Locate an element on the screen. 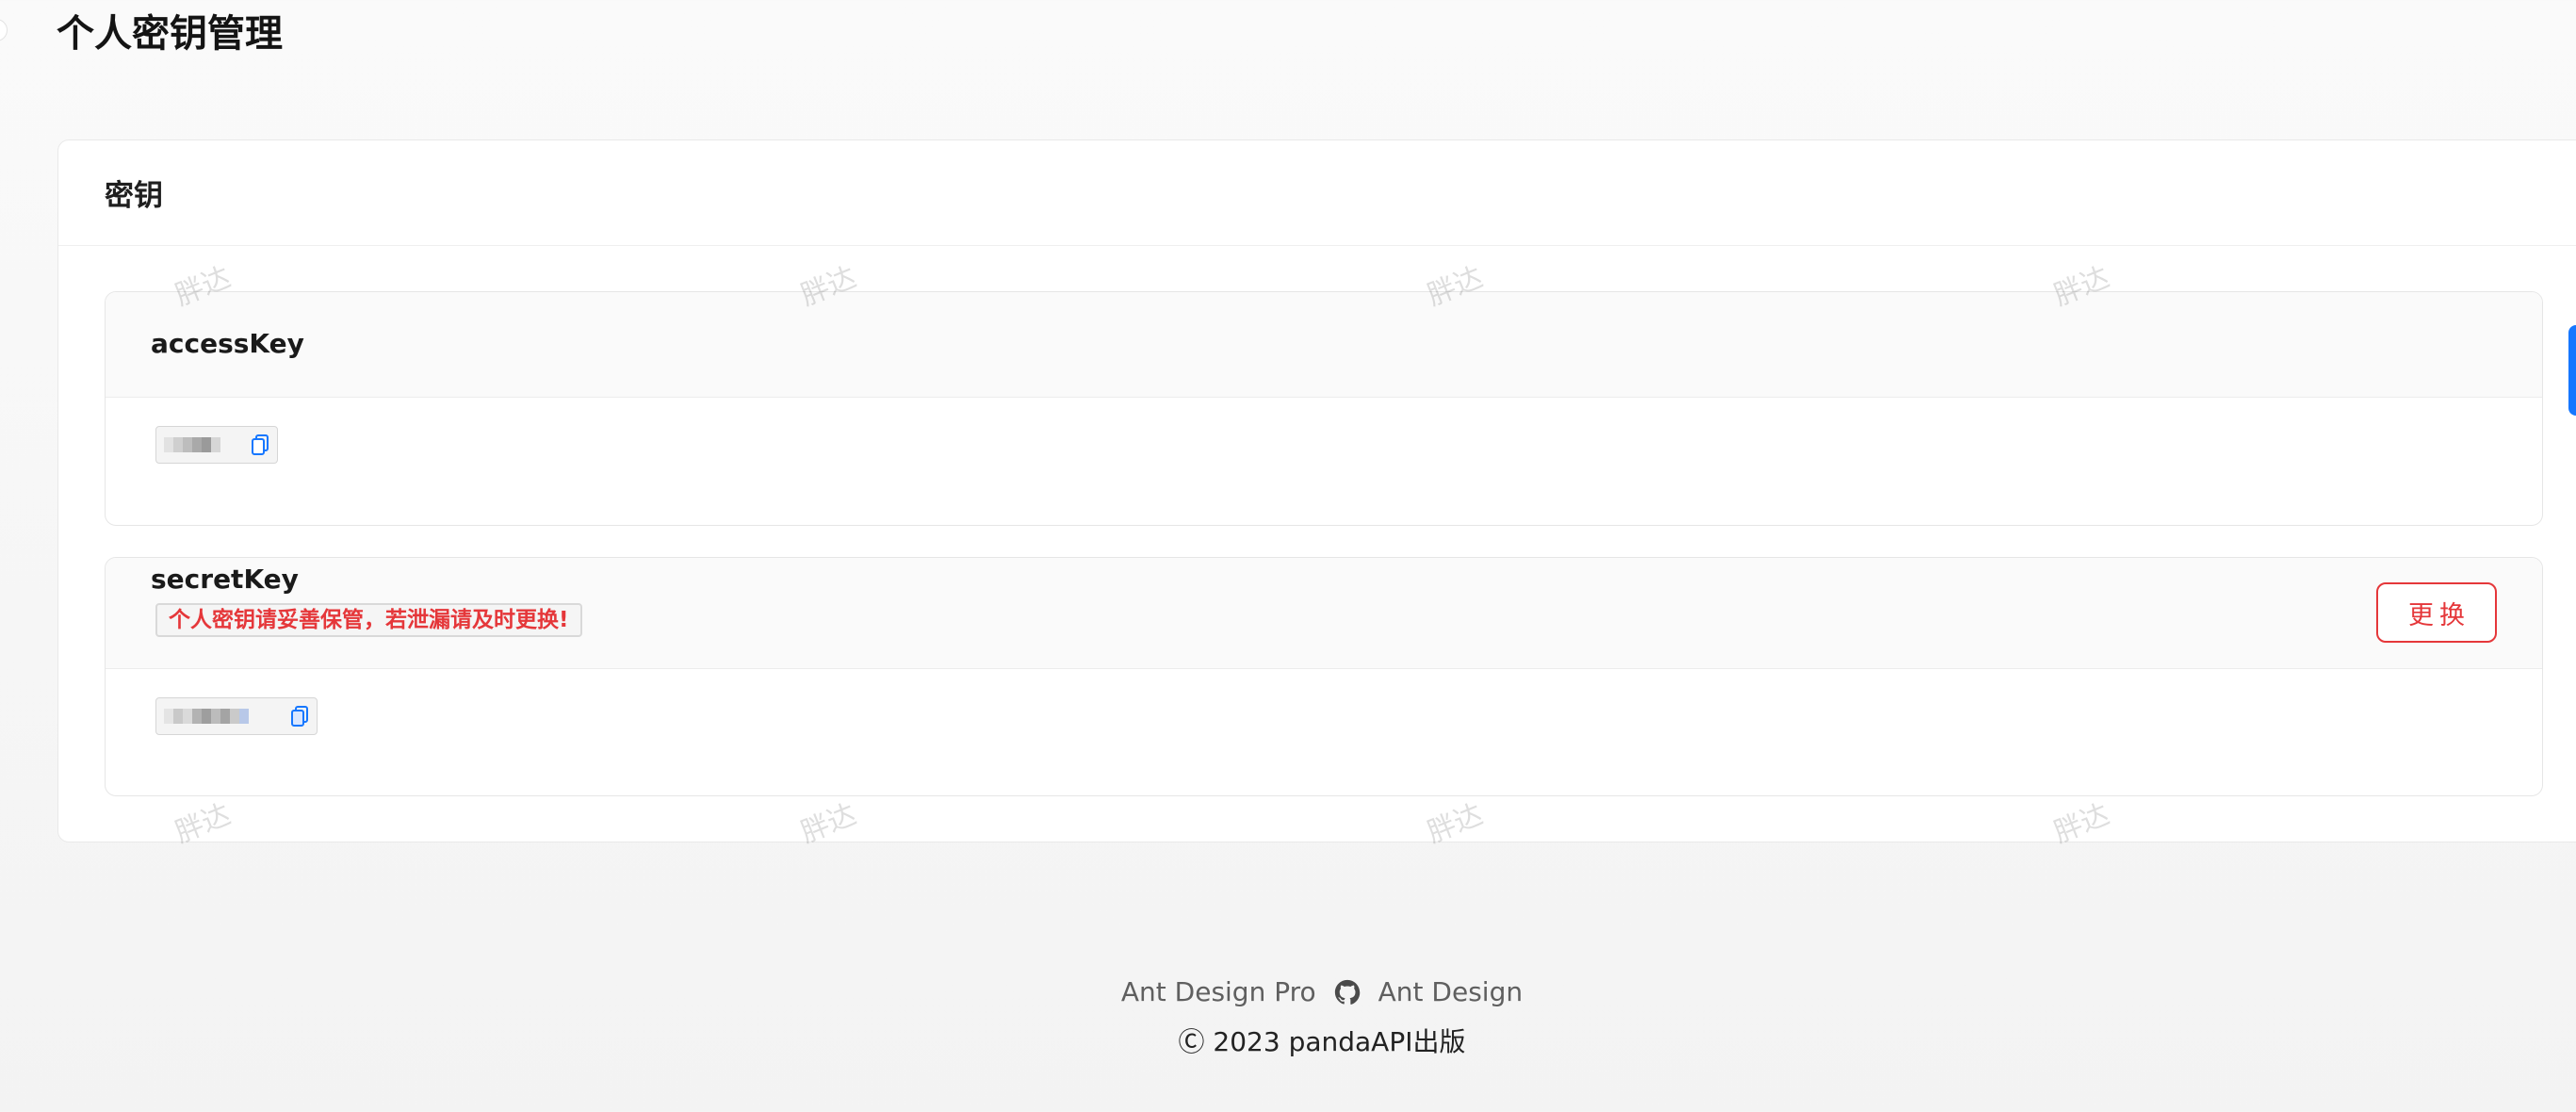  secret-key-value is located at coordinates (236, 716).